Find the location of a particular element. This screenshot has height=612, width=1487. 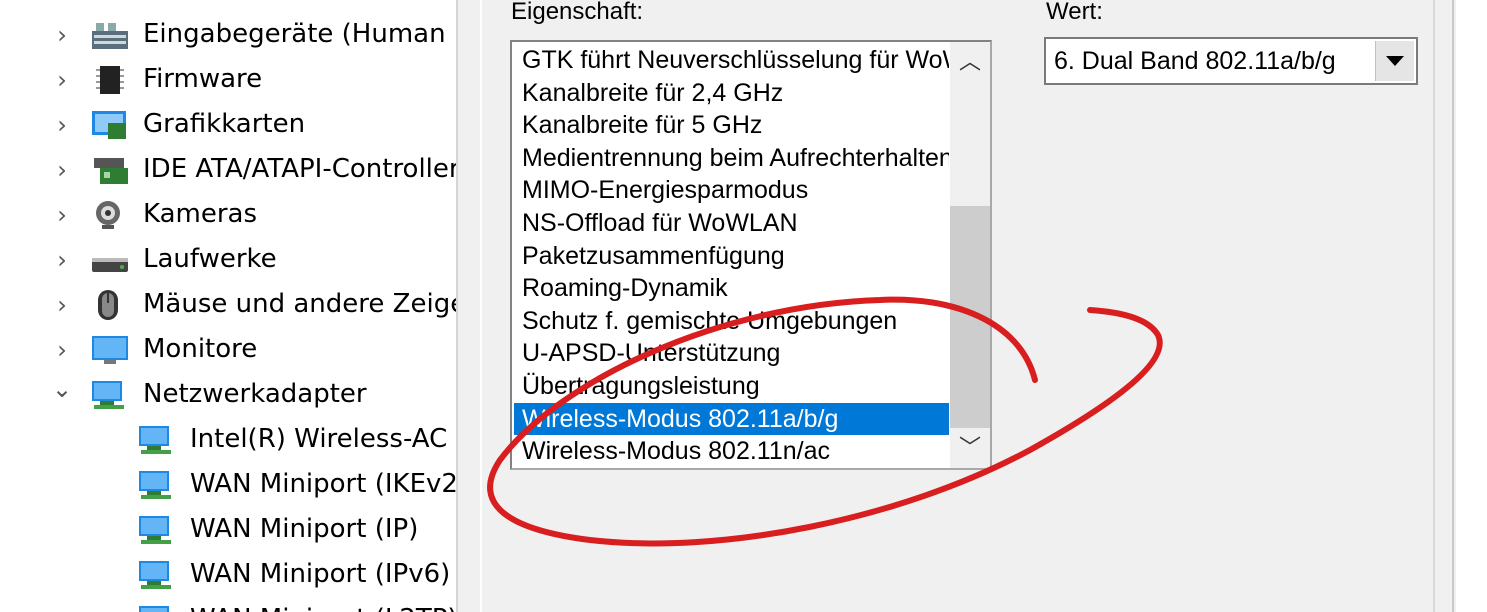

tree-item-label: Eingabegeräte (Human Interface Devices) is located at coordinates (299, 34).